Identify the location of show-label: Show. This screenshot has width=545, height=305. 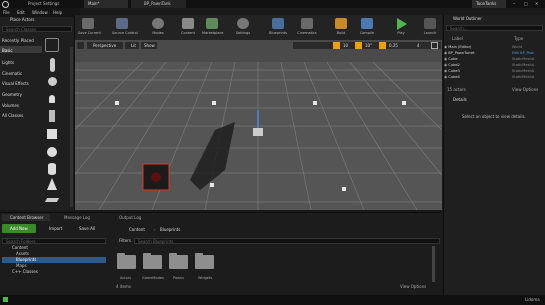
(149, 45).